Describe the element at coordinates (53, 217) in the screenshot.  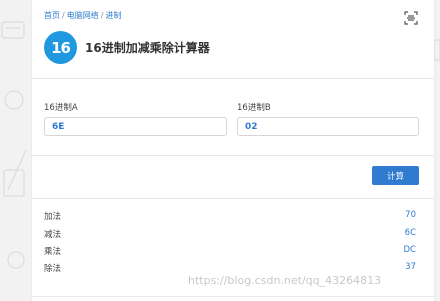
I see `result-label: 加法` at that location.